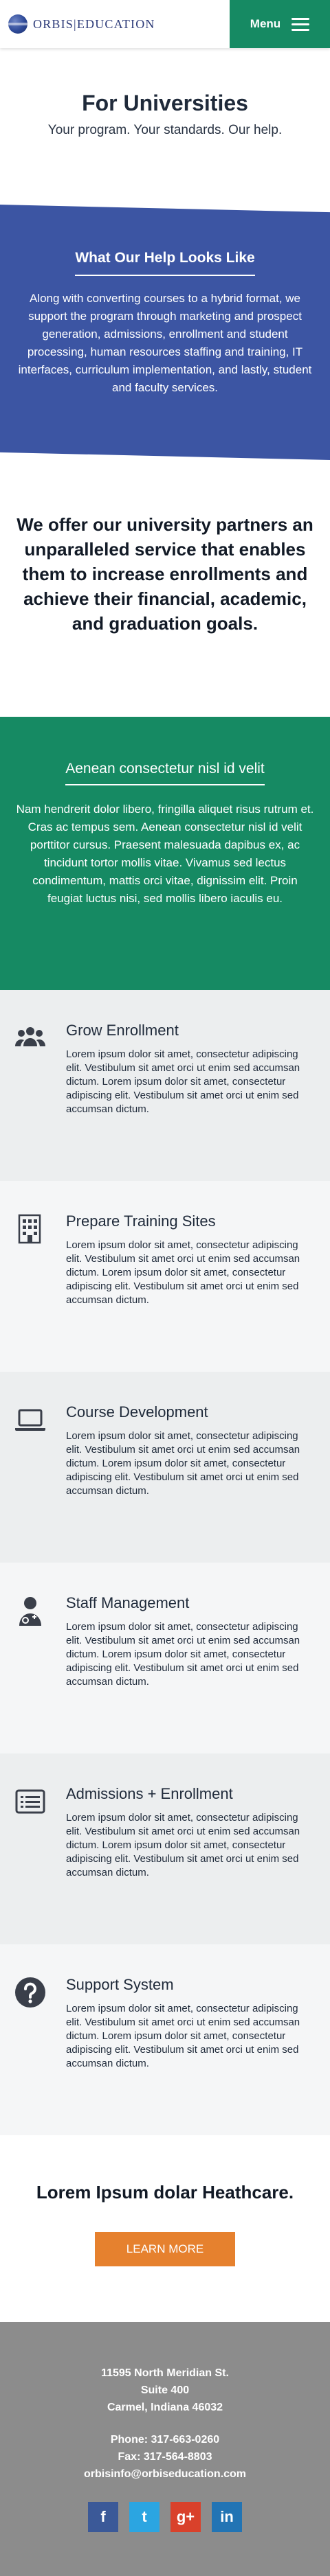 This screenshot has height=2576, width=330. I want to click on page-title: For Universities, so click(165, 103).